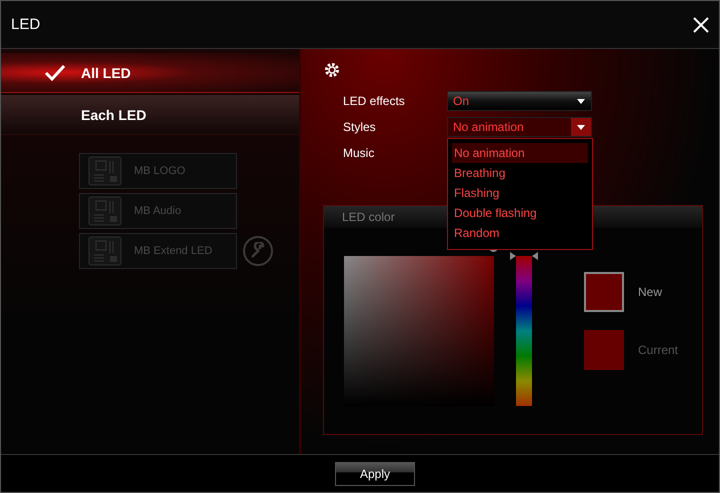 The height and width of the screenshot is (493, 720). What do you see at coordinates (150, 73) in the screenshot?
I see `mode-tab: All LED` at bounding box center [150, 73].